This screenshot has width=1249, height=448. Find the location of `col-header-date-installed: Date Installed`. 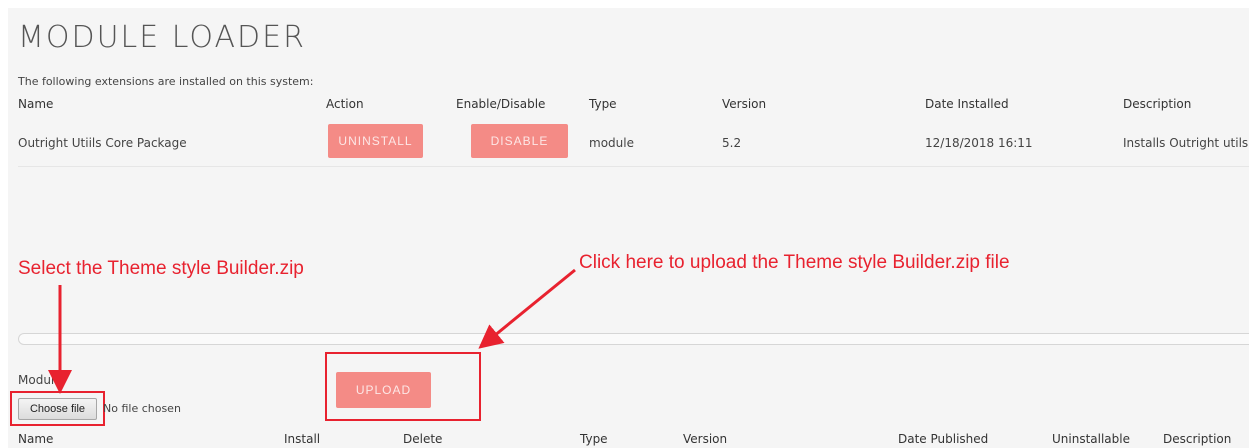

col-header-date-installed: Date Installed is located at coordinates (967, 104).